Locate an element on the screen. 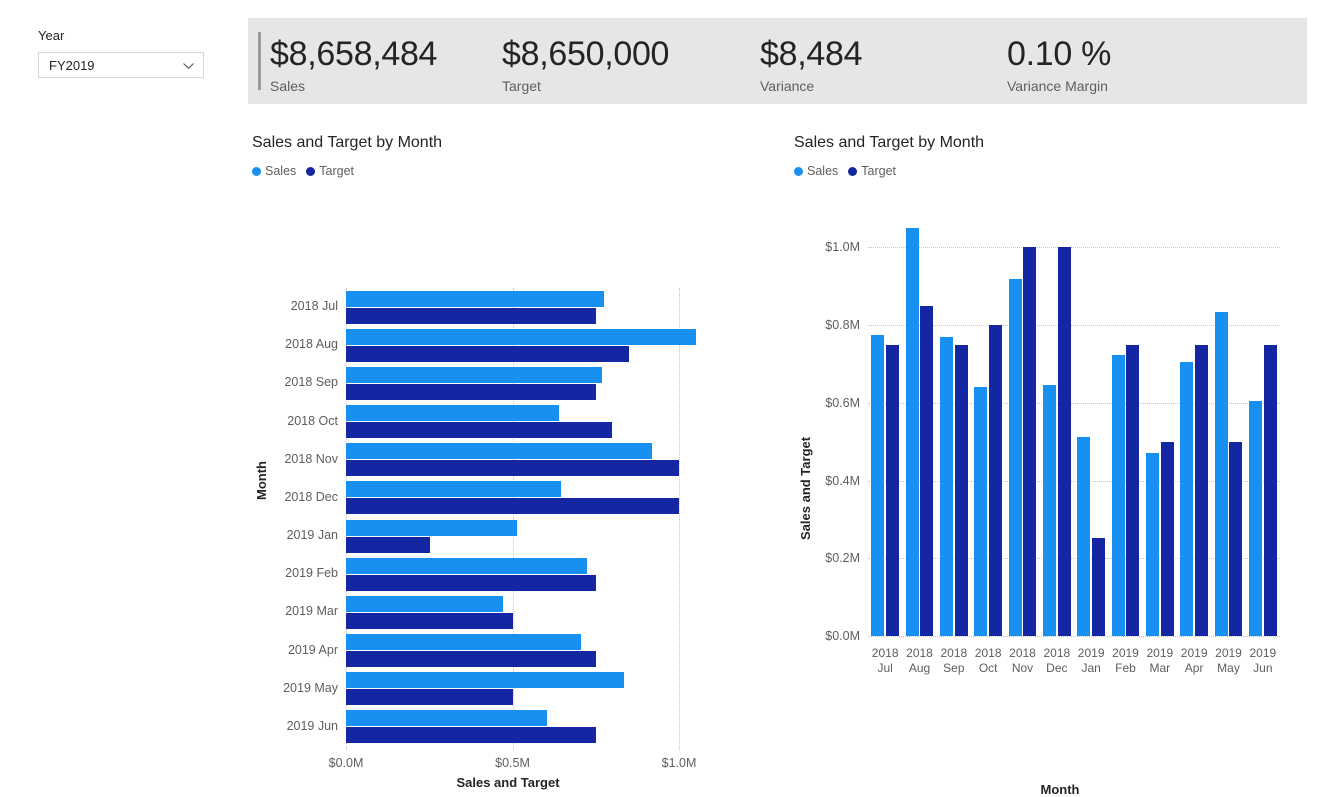 The image size is (1317, 797). left-chart-category-label: 2019 May is located at coordinates (310, 687).